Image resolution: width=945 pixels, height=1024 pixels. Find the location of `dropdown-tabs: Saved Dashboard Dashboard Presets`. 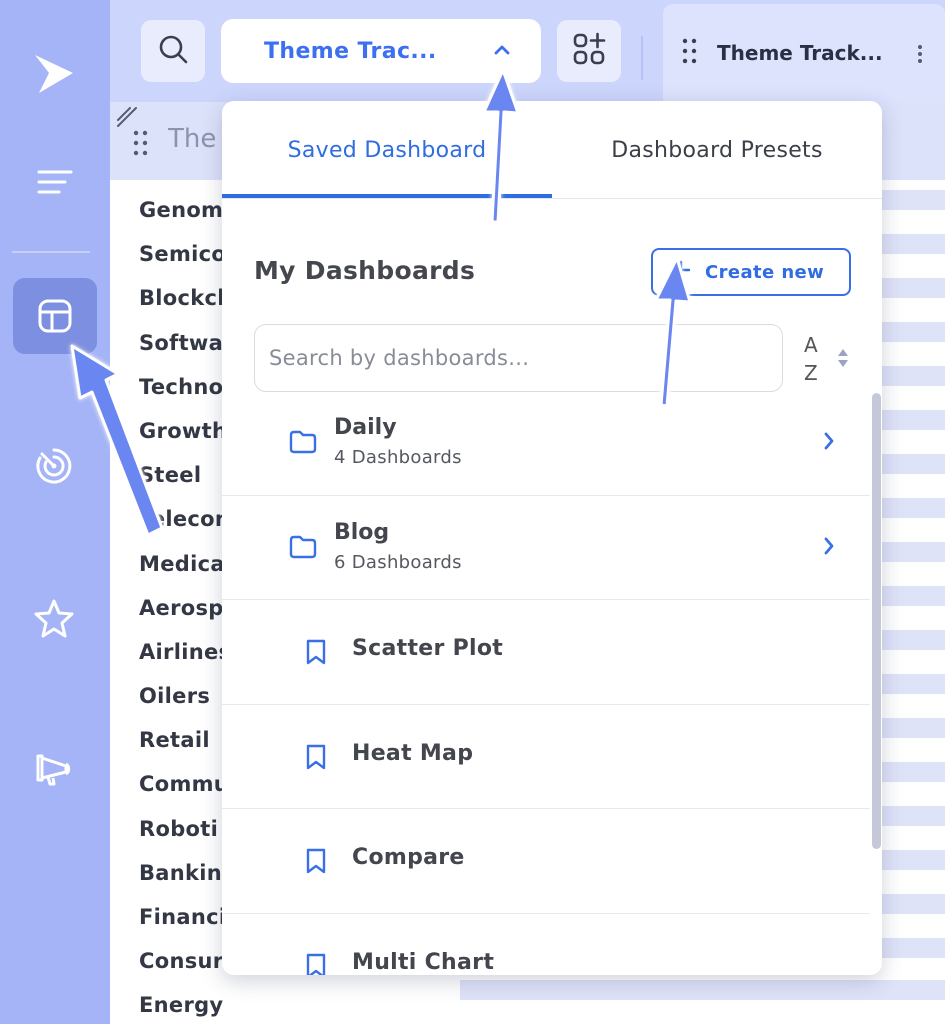

dropdown-tabs: Saved Dashboard Dashboard Presets is located at coordinates (552, 150).